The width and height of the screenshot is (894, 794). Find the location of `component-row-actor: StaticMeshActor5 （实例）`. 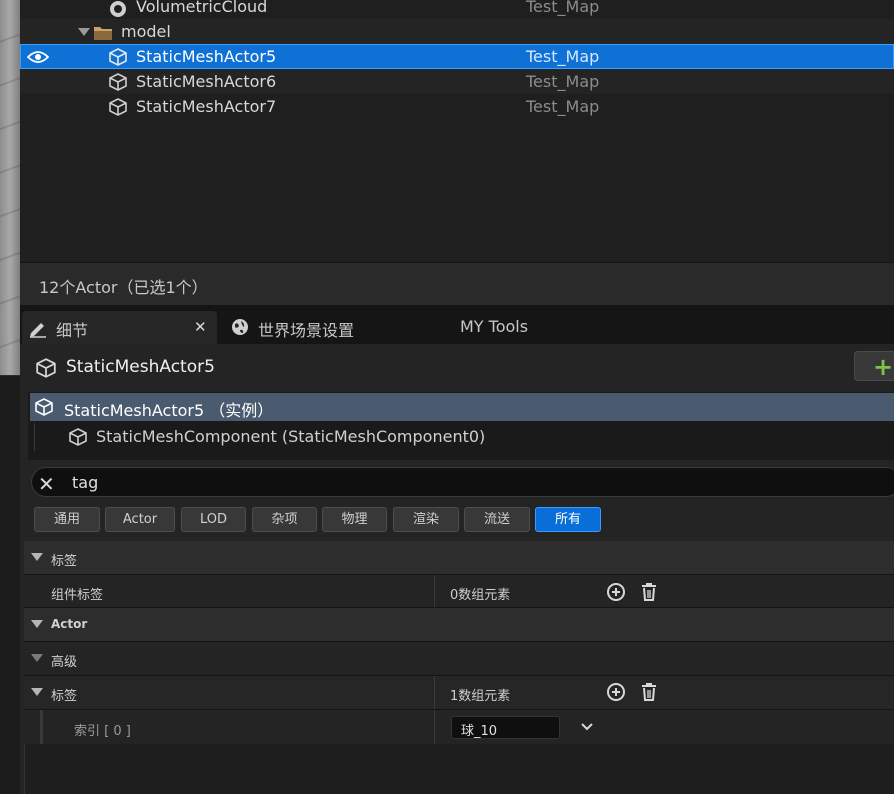

component-row-actor: StaticMeshActor5 （实例） is located at coordinates (462, 407).